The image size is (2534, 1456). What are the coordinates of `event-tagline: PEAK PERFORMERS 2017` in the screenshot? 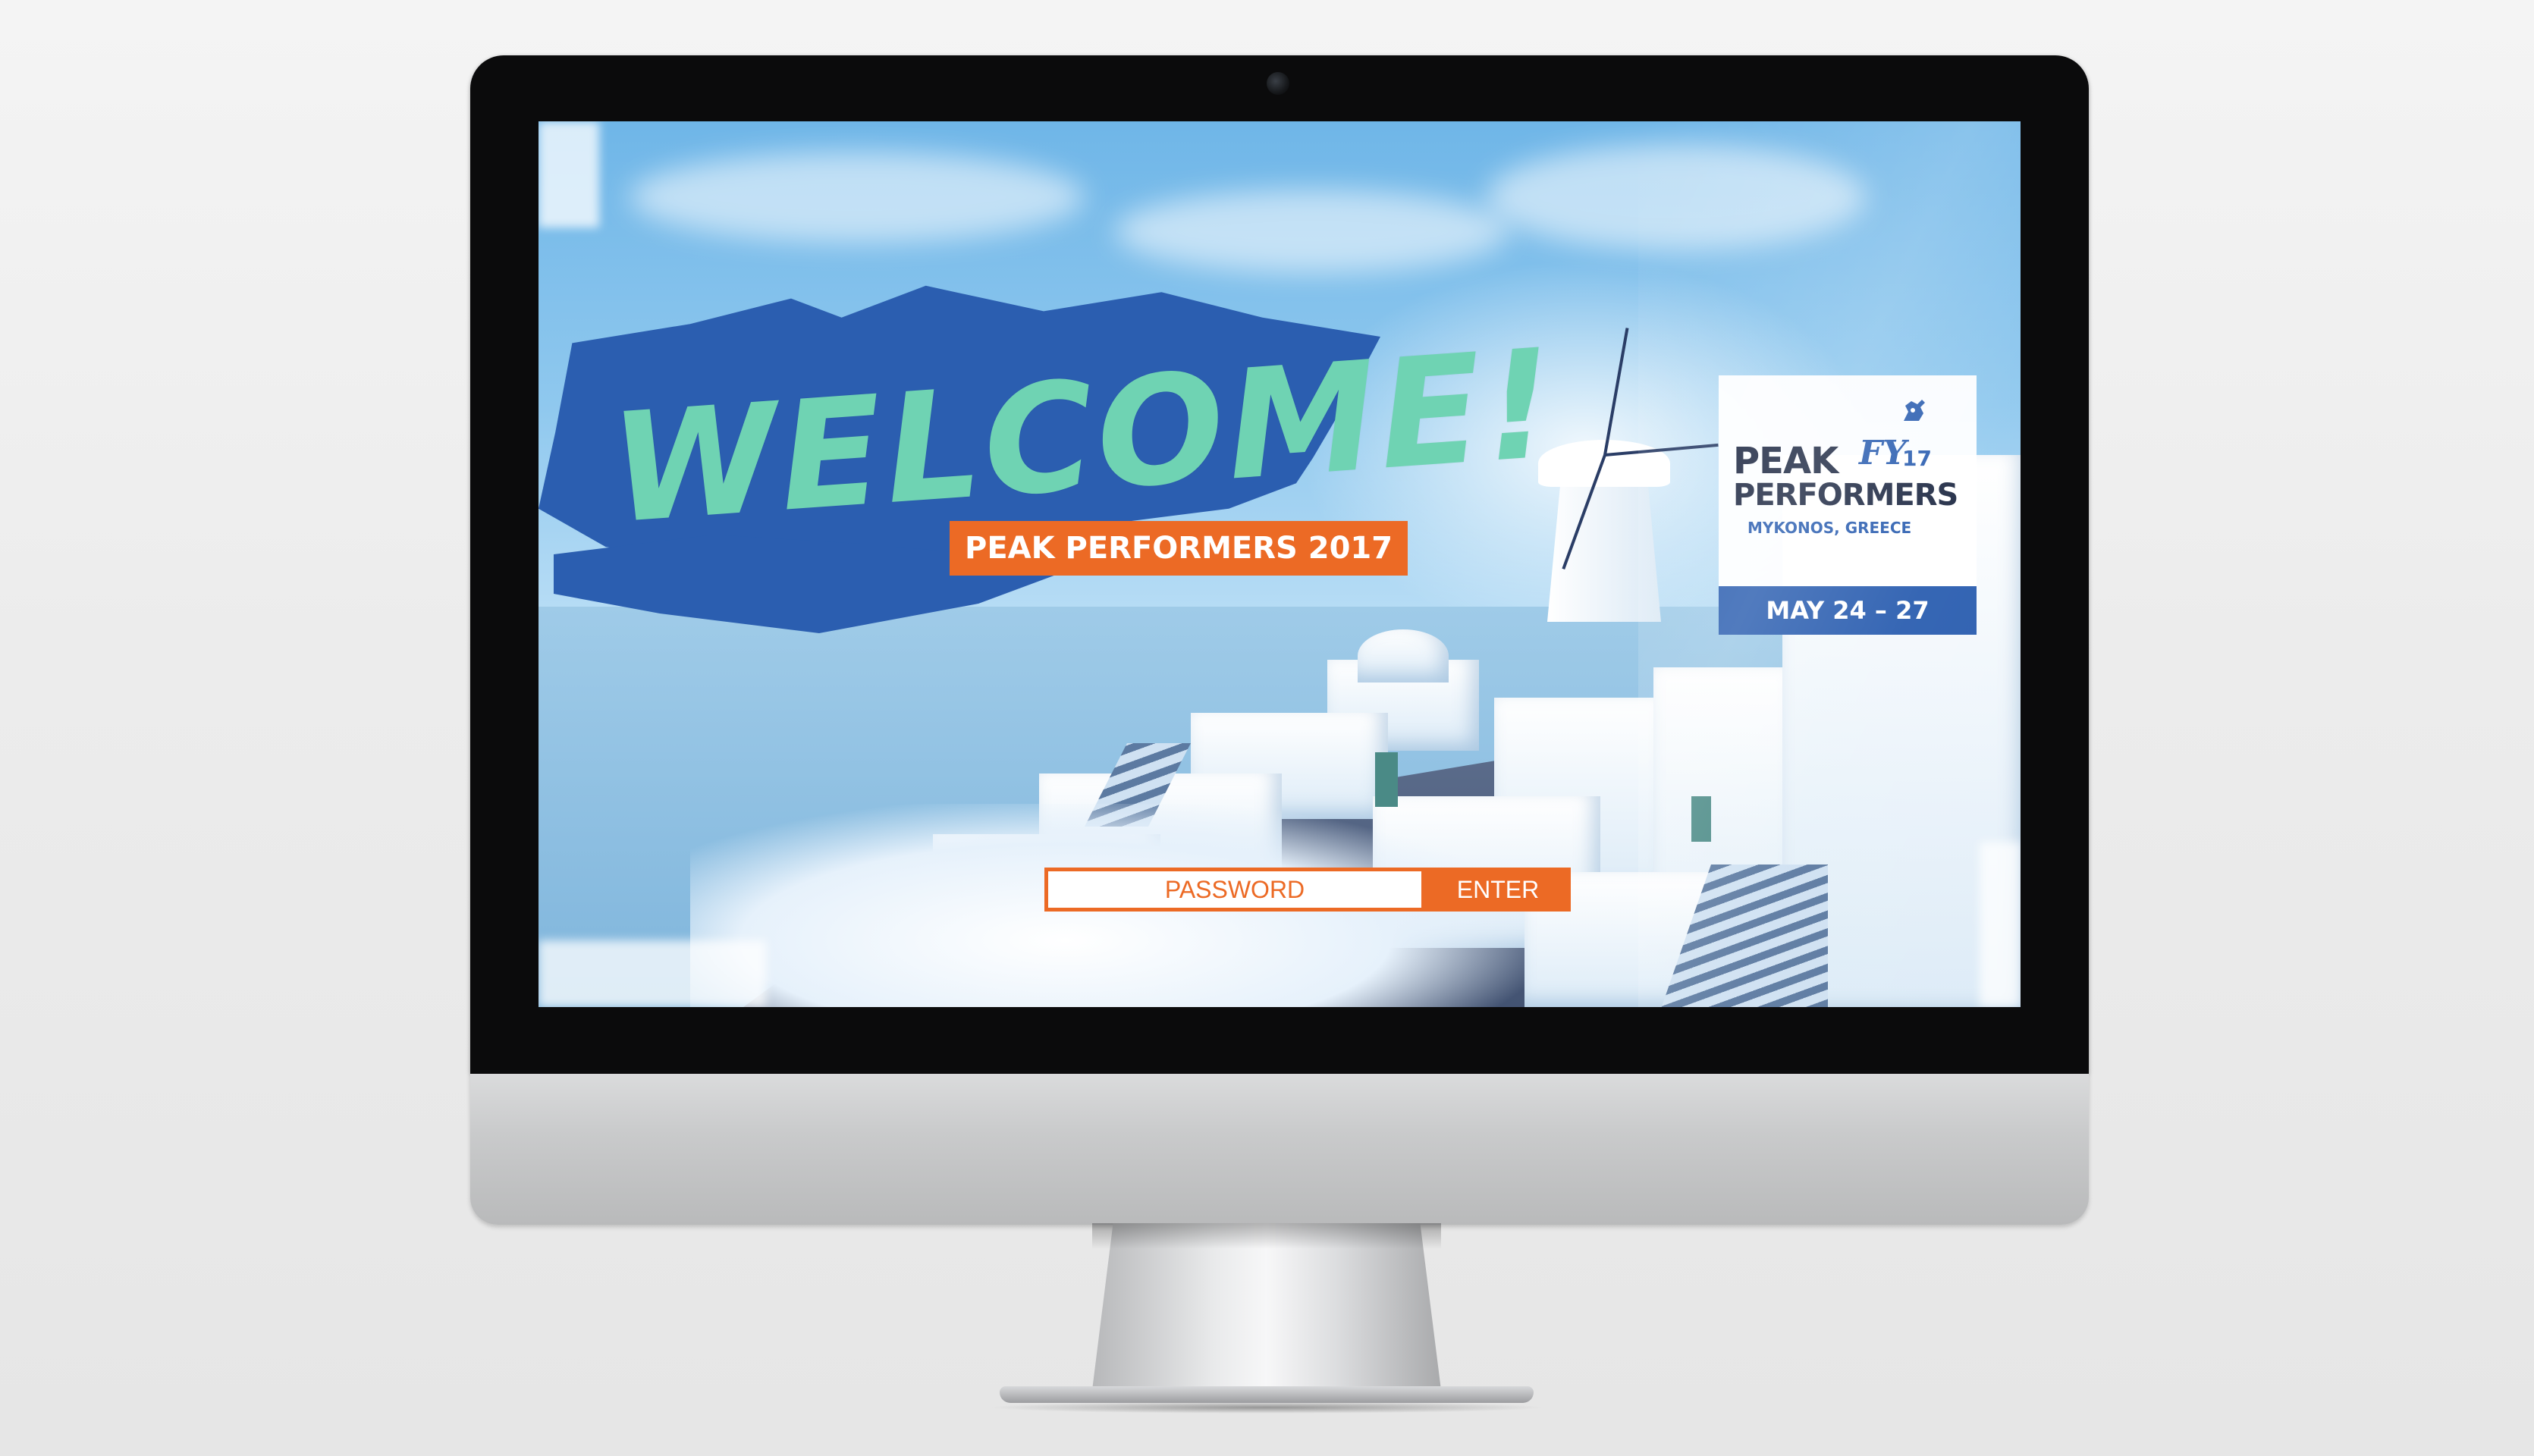 It's located at (1179, 548).